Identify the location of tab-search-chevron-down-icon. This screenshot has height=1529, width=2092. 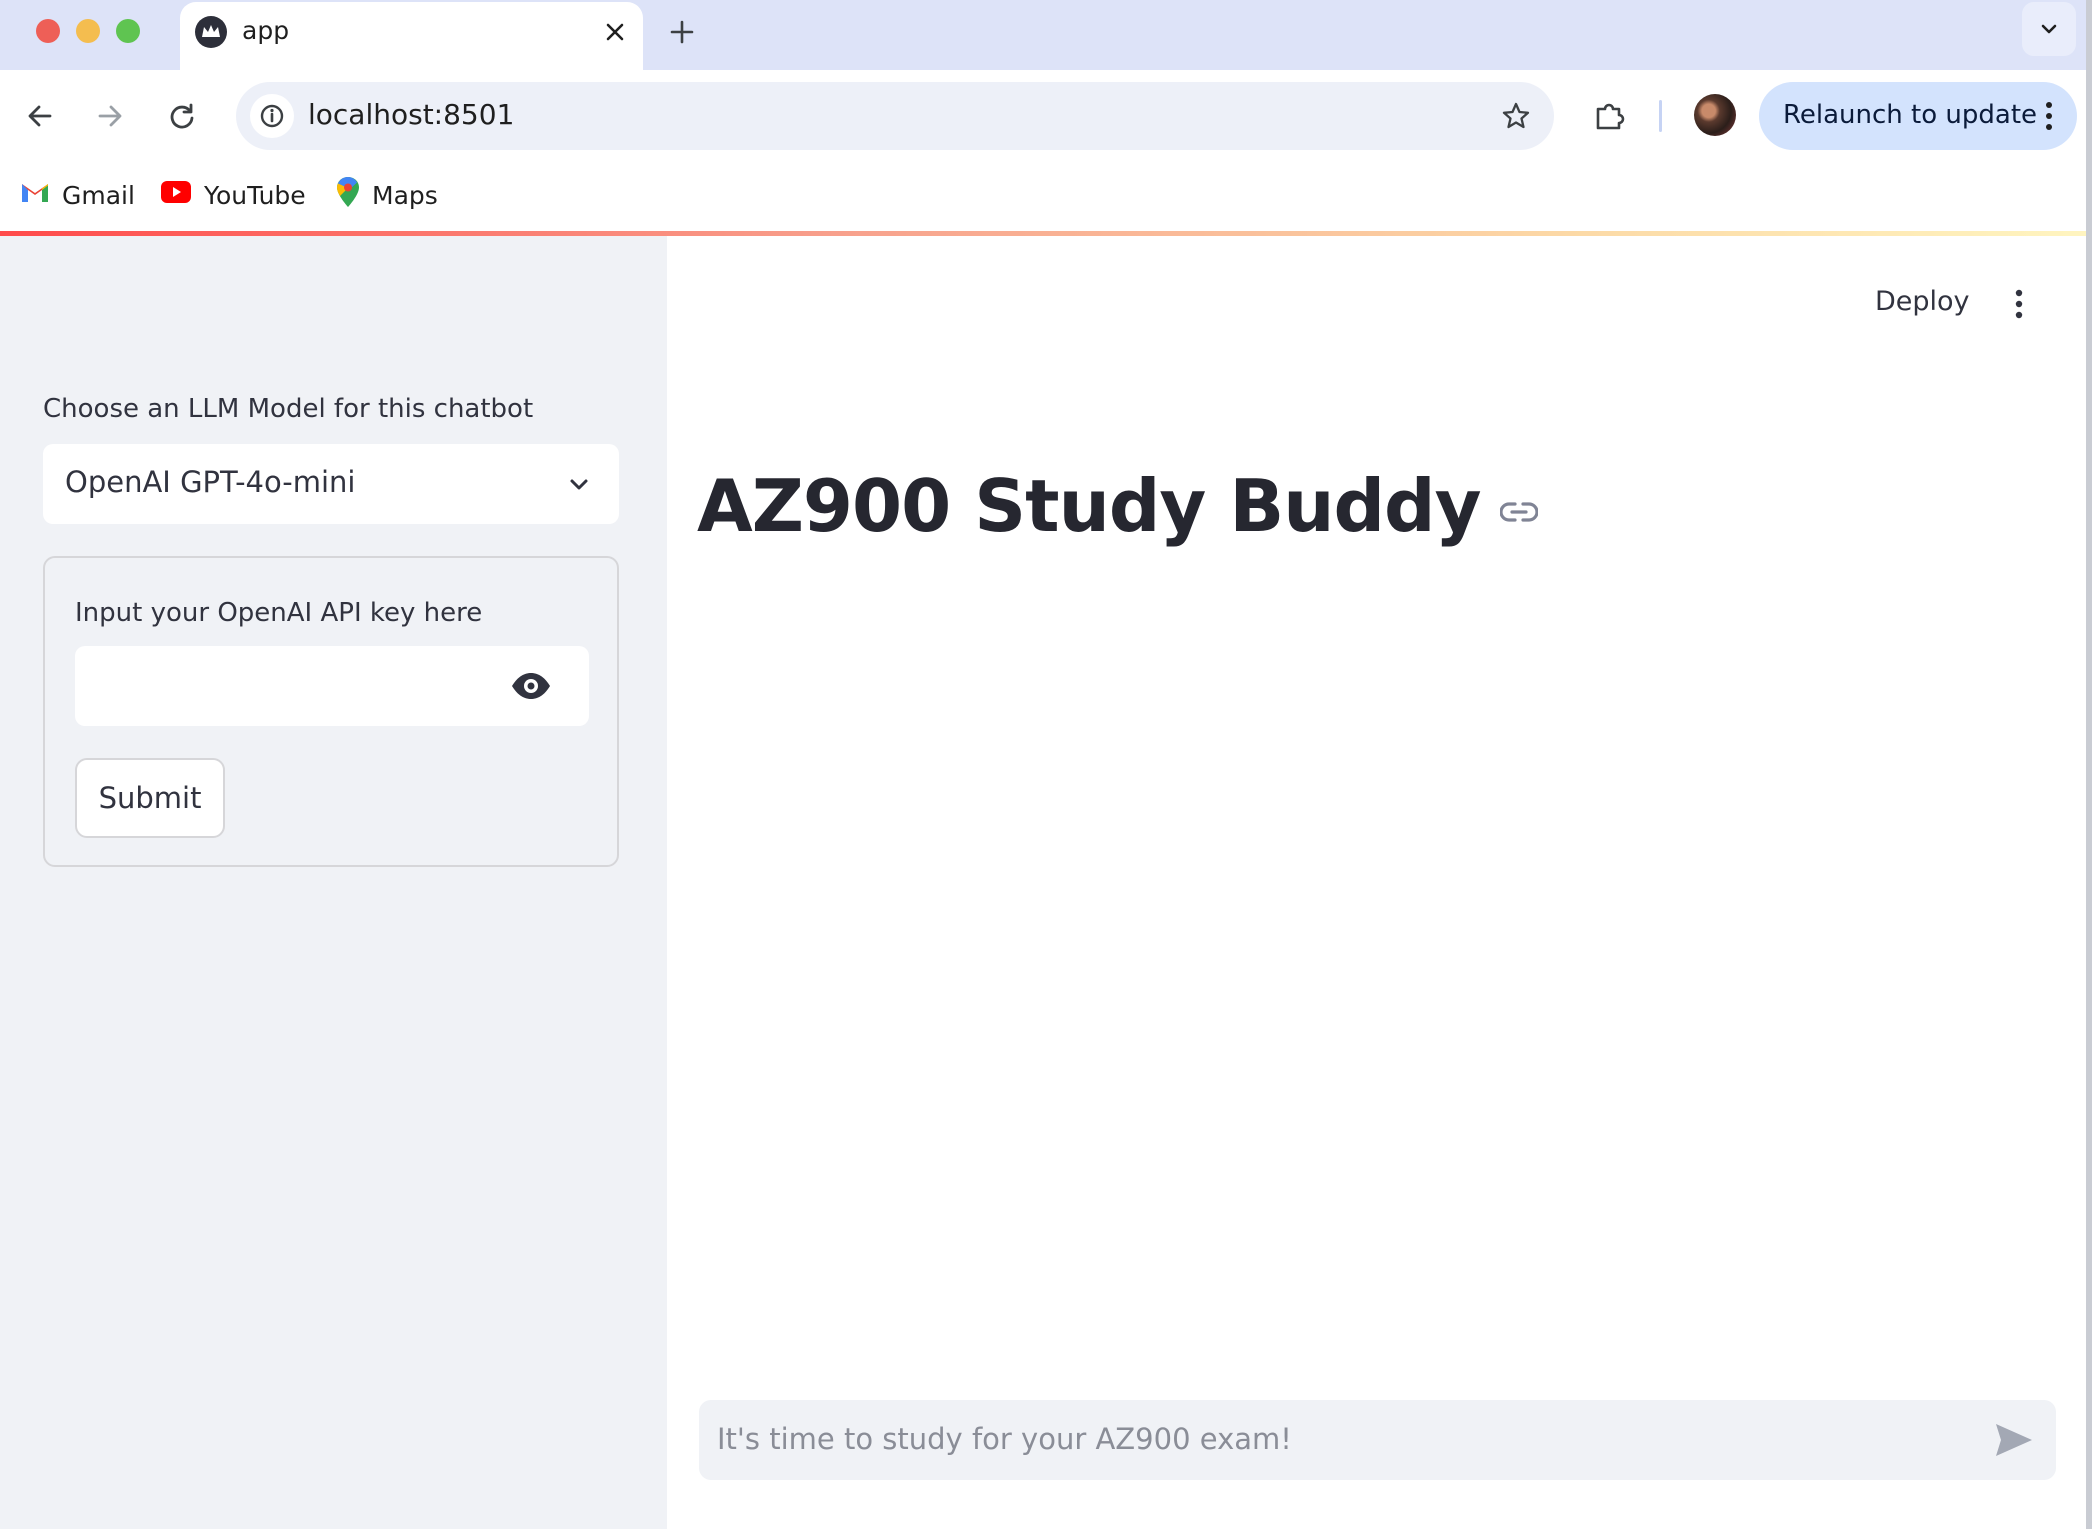
(2049, 29).